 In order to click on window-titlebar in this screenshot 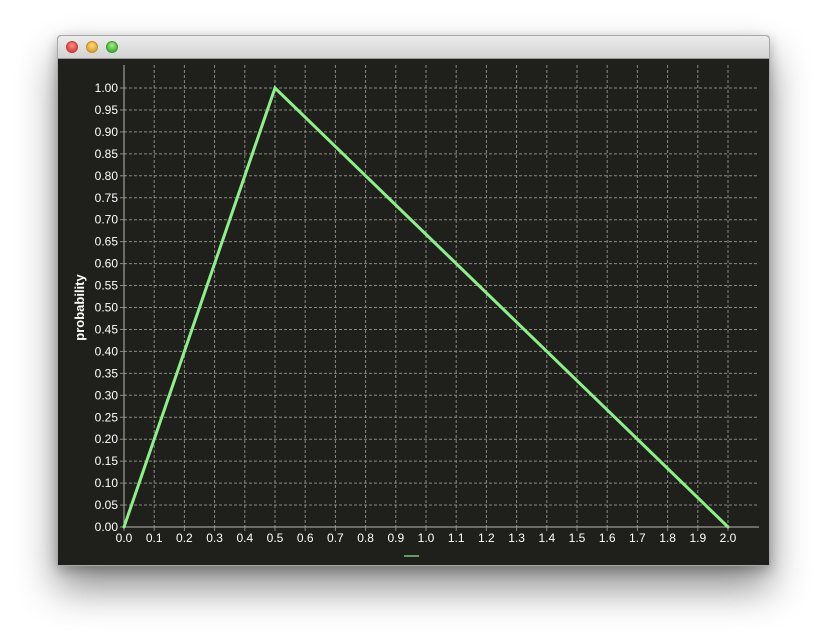, I will do `click(413, 47)`.